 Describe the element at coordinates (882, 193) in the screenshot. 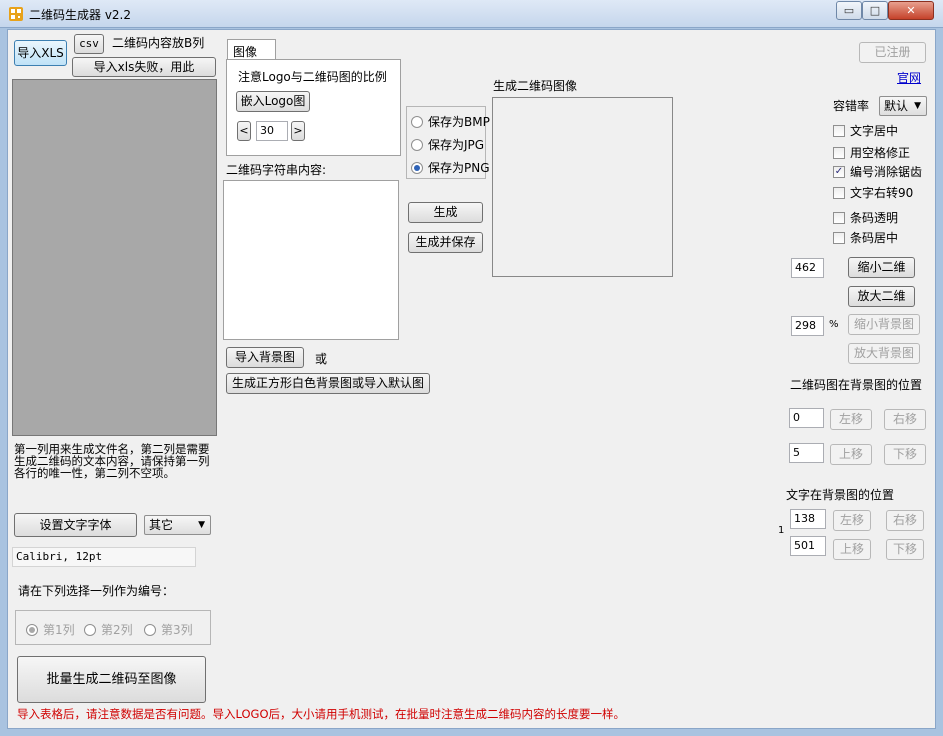

I see `checkbox-label: 文字右转90` at that location.